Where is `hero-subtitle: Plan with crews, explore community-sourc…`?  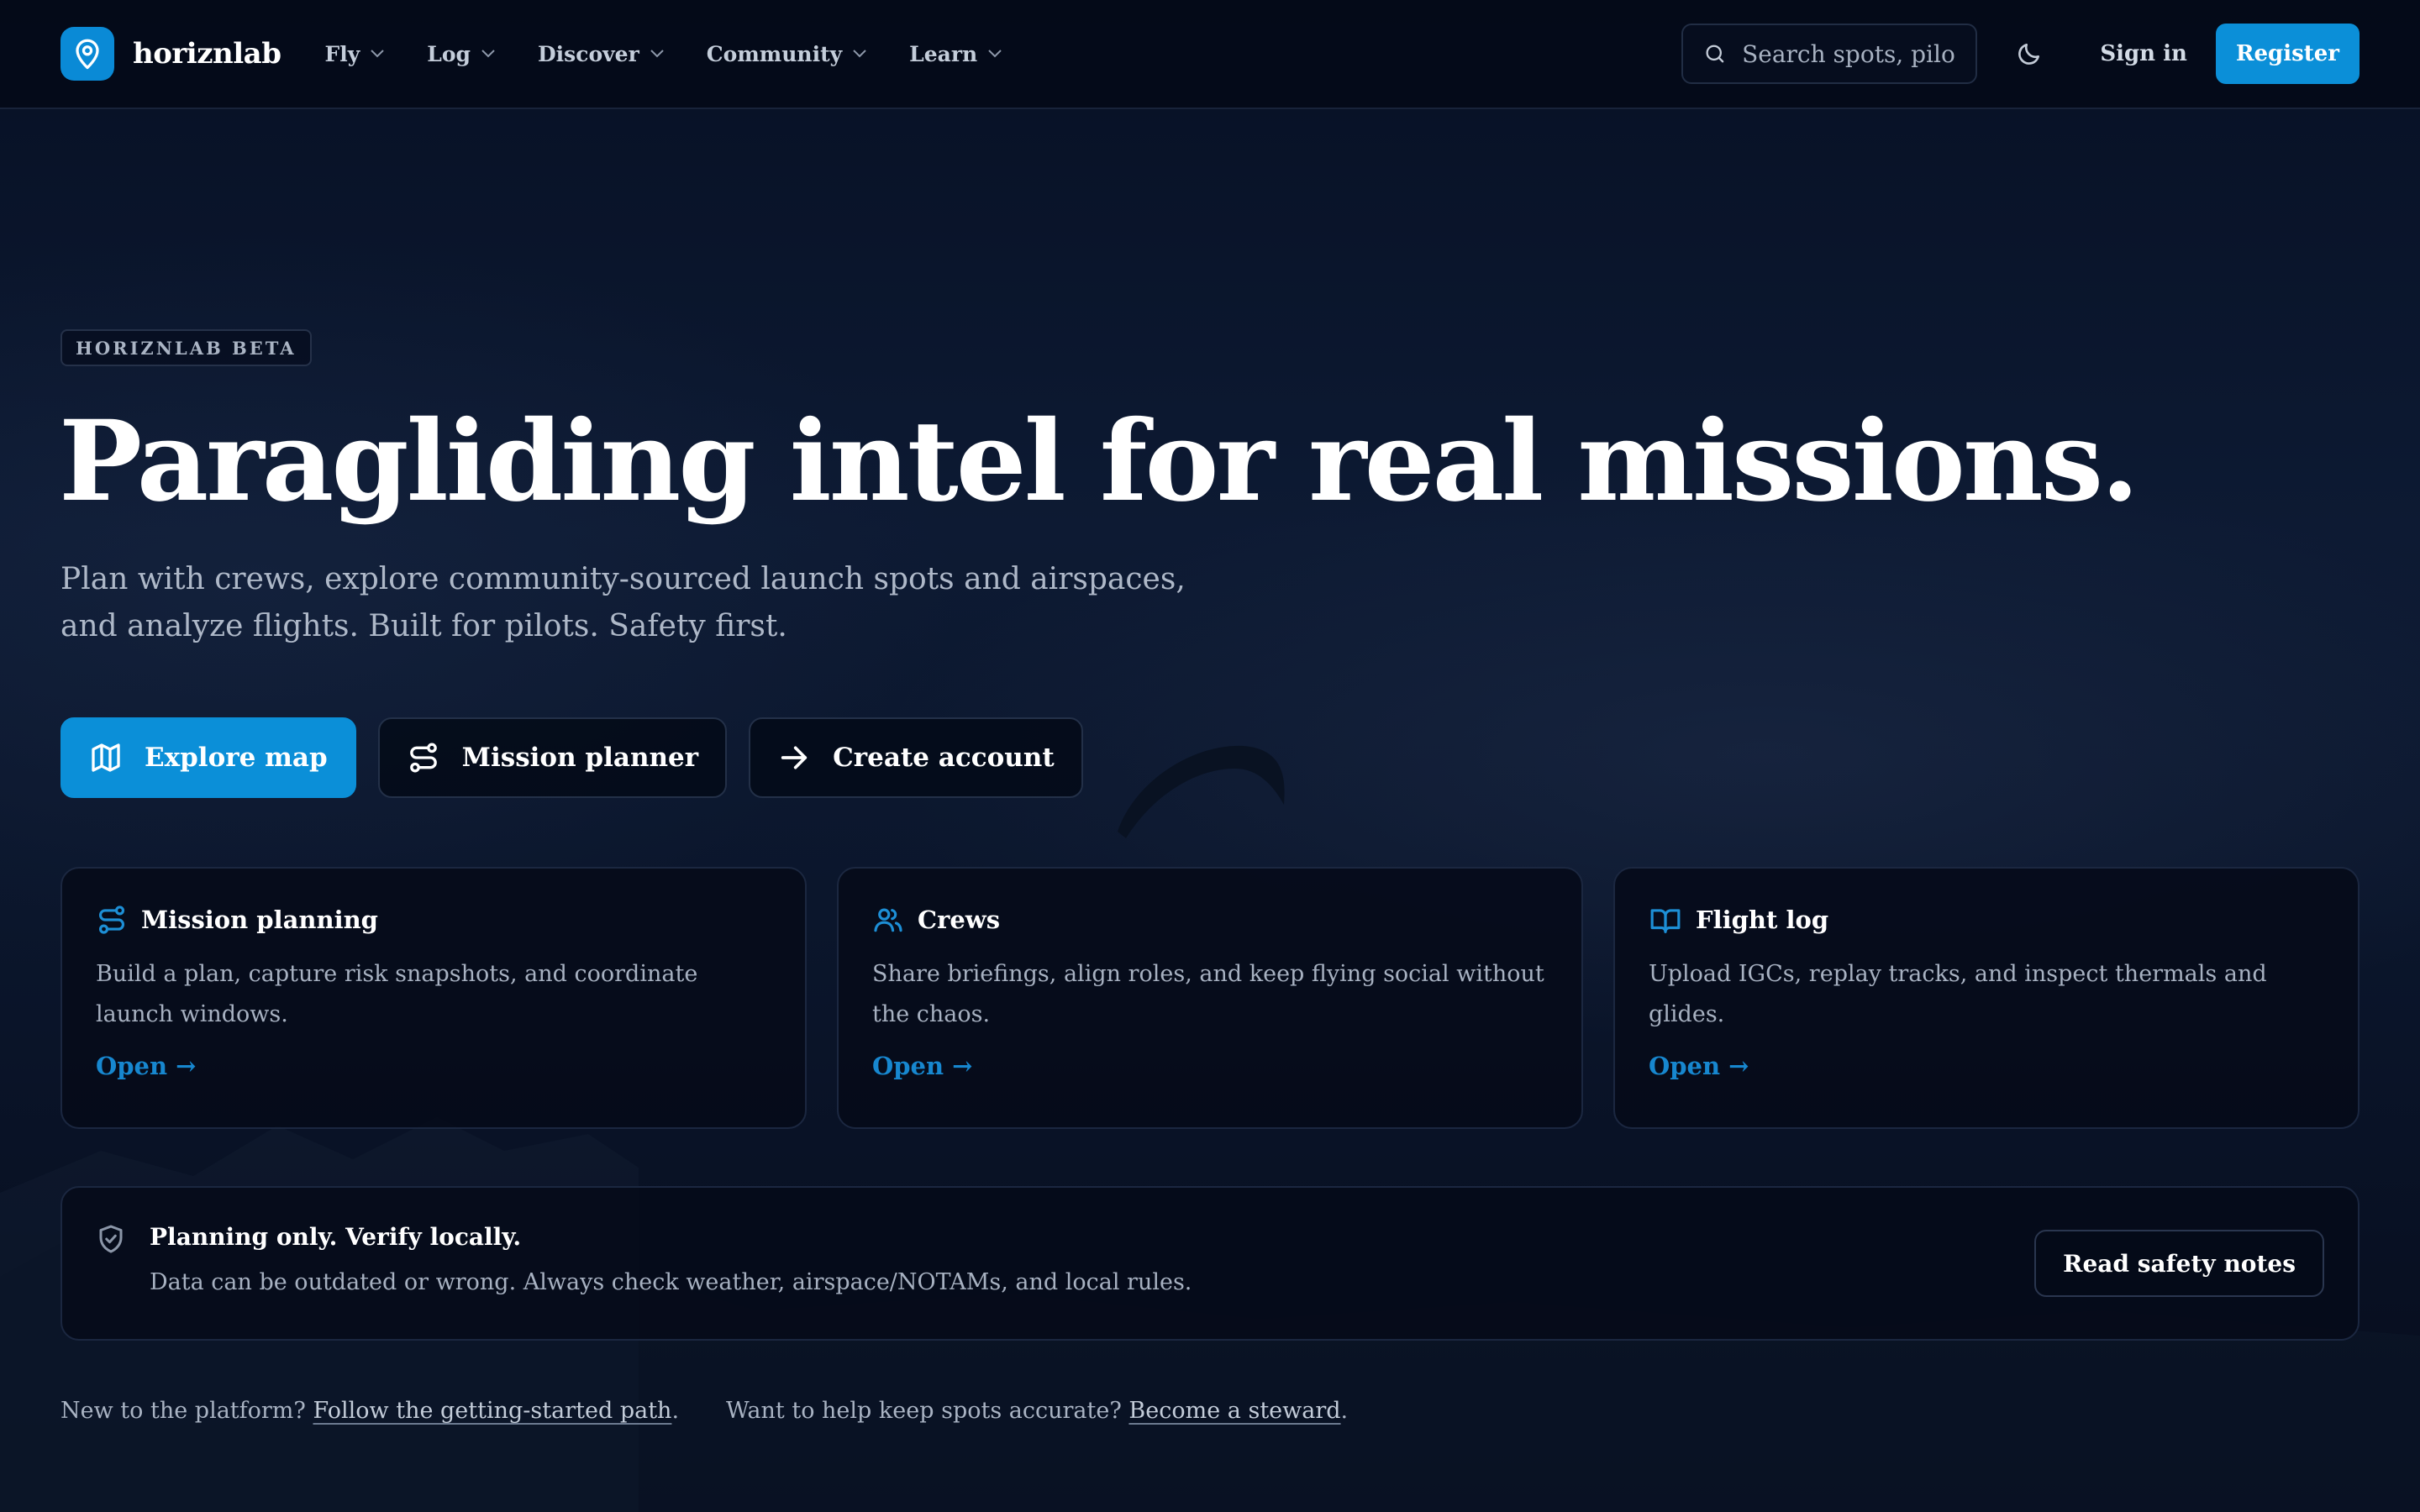
hero-subtitle: Plan with crews, explore community-sourc… is located at coordinates (623, 602).